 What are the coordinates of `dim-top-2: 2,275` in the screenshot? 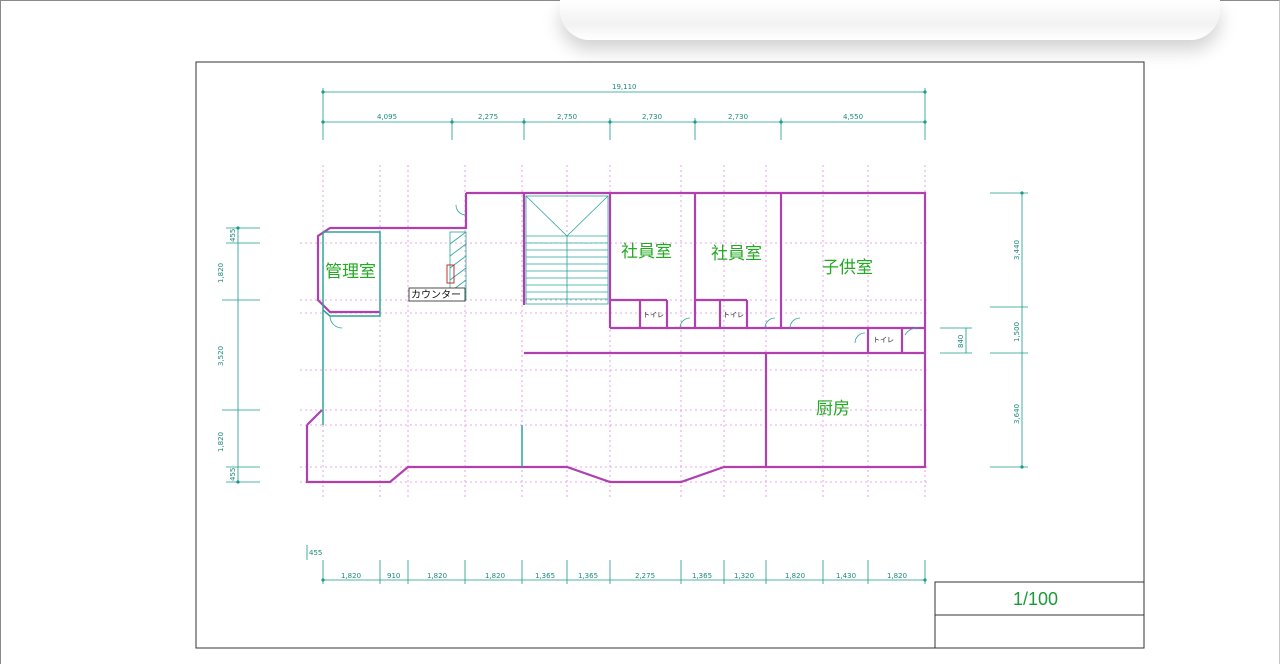 It's located at (488, 117).